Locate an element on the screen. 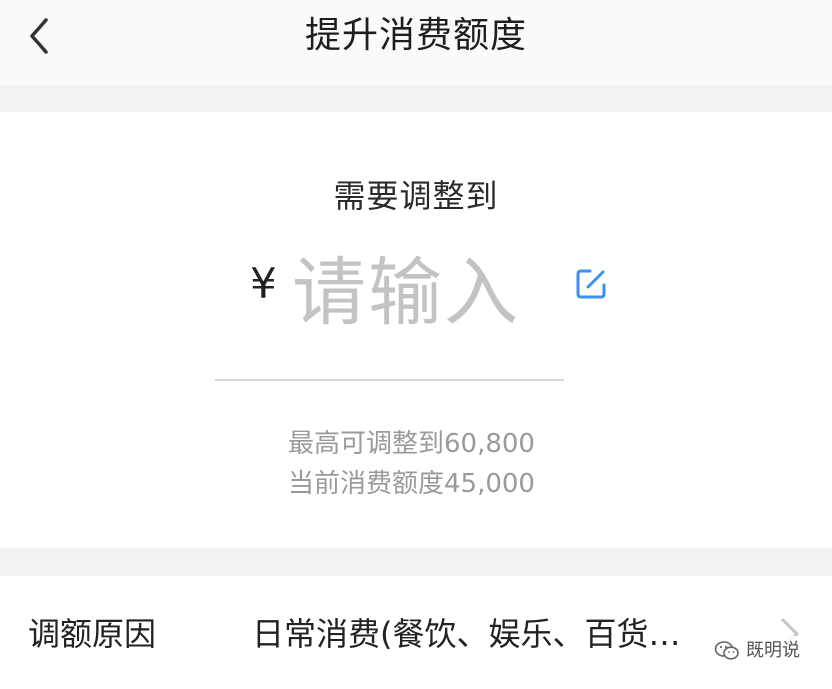  edit-icon is located at coordinates (591, 284).